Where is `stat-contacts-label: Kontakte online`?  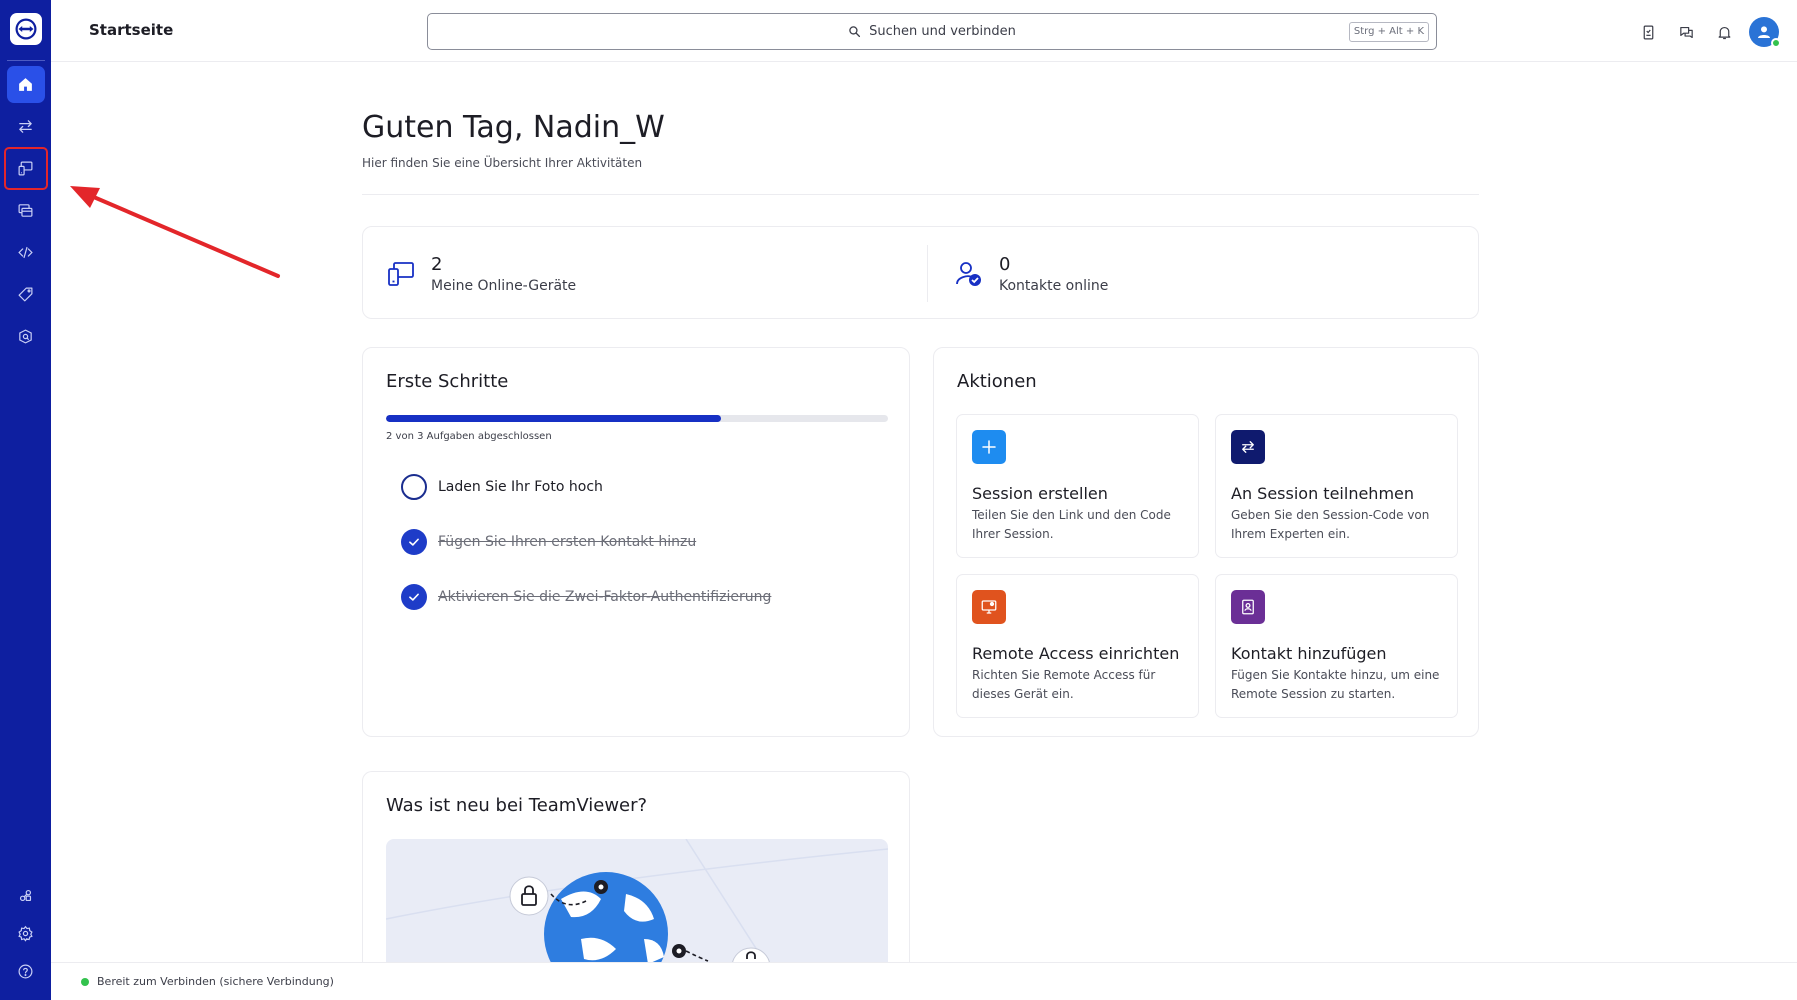 stat-contacts-label: Kontakte online is located at coordinates (1054, 285).